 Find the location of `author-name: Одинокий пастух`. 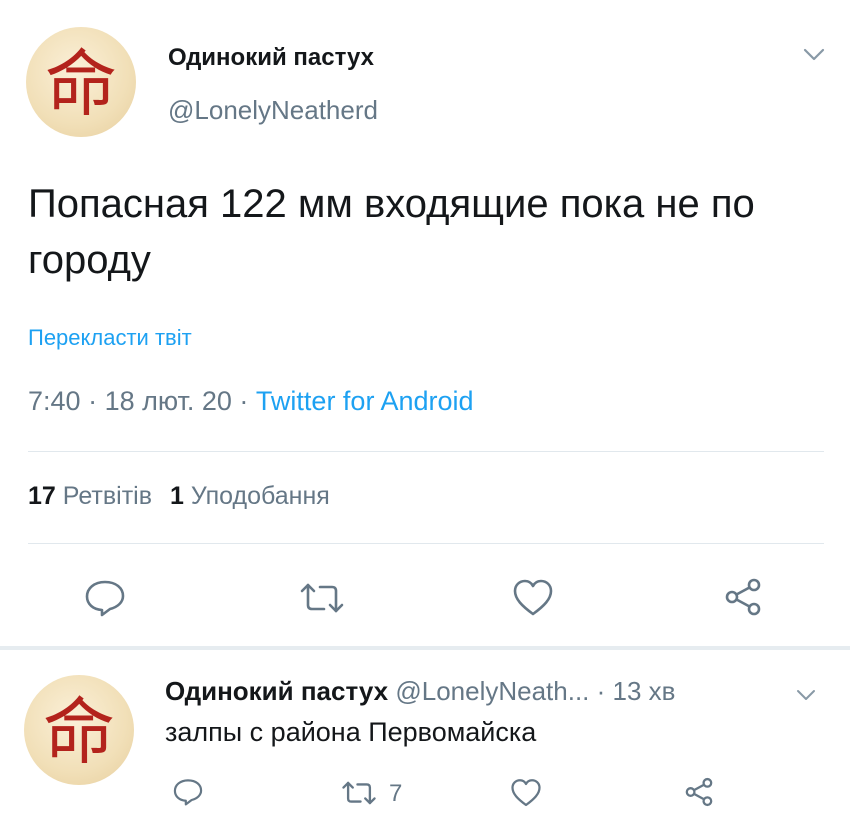

author-name: Одинокий пастух is located at coordinates (271, 58).